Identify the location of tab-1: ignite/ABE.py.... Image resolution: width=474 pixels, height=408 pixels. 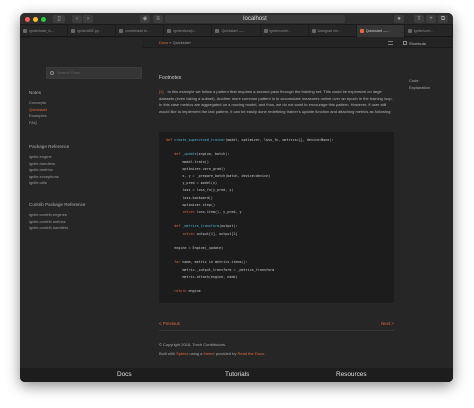
(92, 31).